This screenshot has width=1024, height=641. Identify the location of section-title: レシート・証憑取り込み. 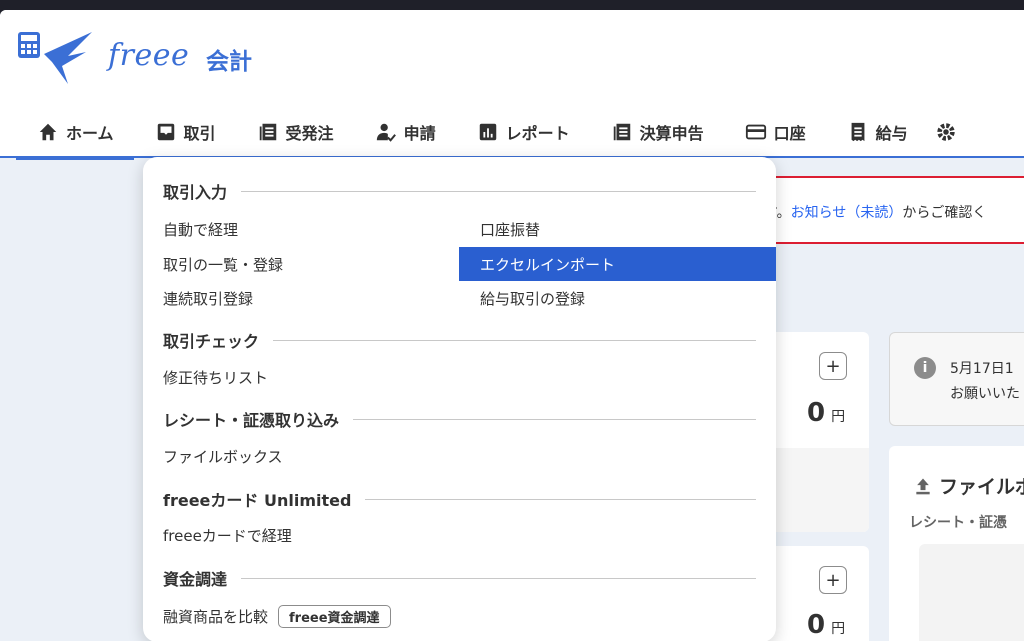
(251, 420).